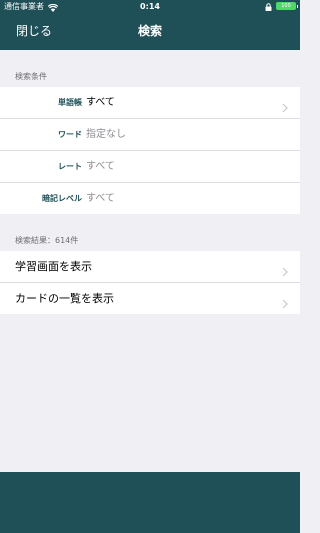  I want to click on result-label: 学習画面を表示, so click(53, 266).